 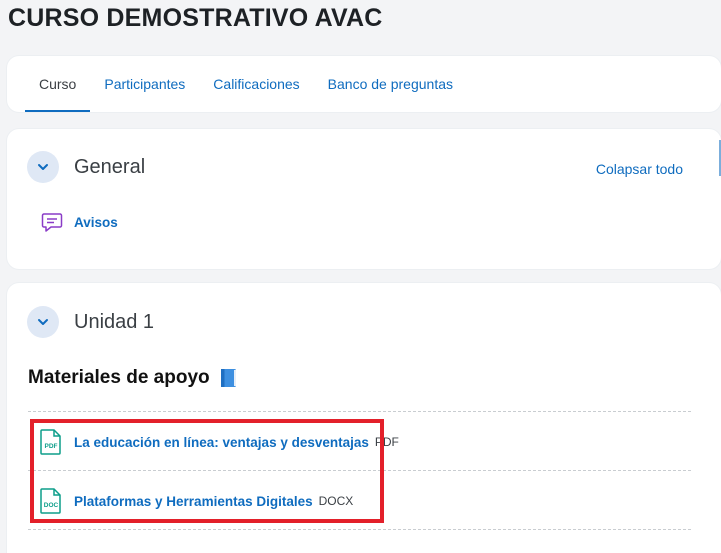 What do you see at coordinates (119, 377) in the screenshot?
I see `materiales-heading-text: Materiales de apoyo` at bounding box center [119, 377].